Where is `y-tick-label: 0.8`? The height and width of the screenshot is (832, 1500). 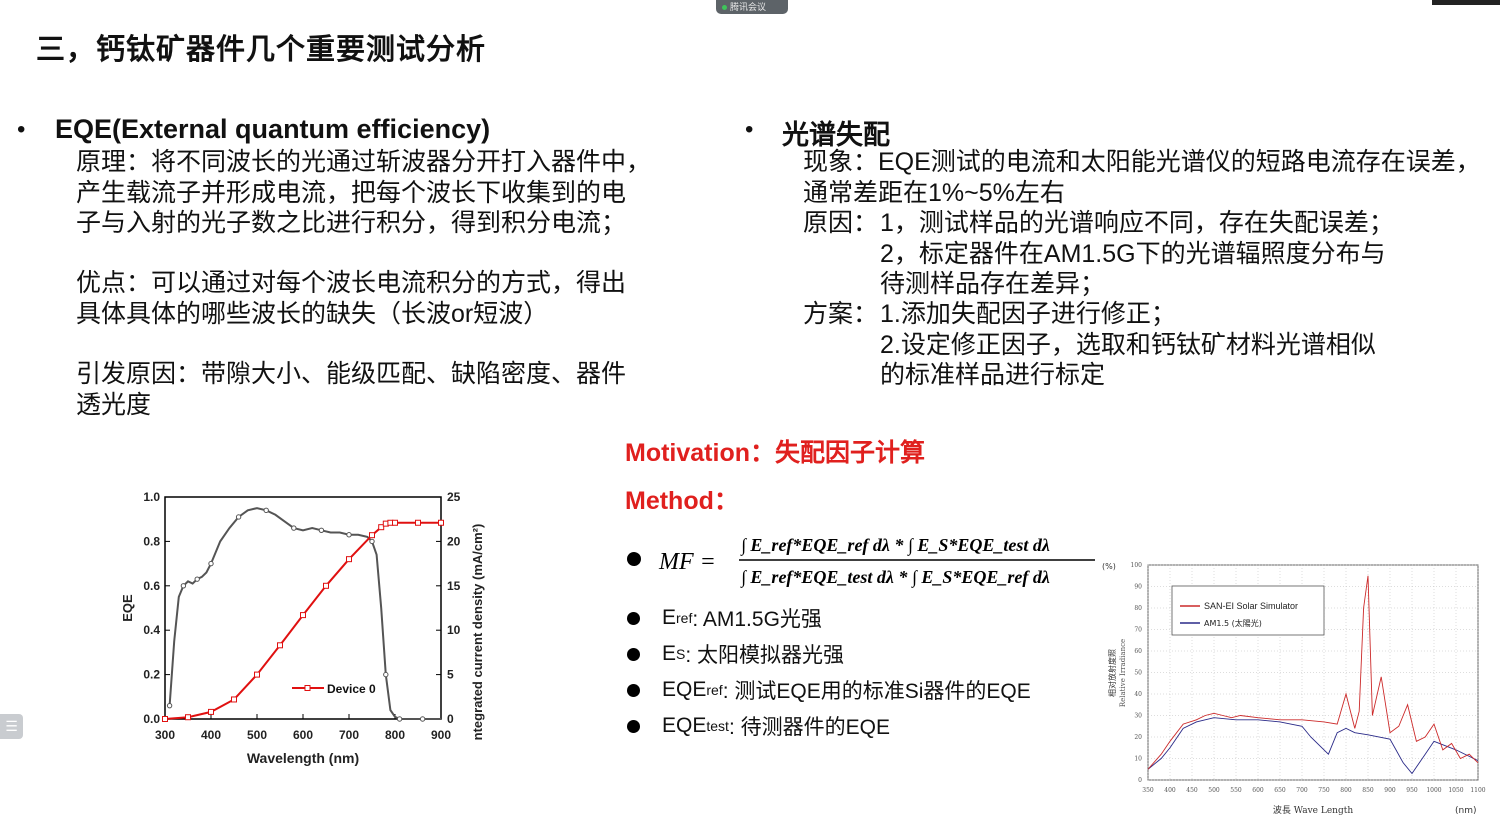
y-tick-label: 0.8 is located at coordinates (151, 541).